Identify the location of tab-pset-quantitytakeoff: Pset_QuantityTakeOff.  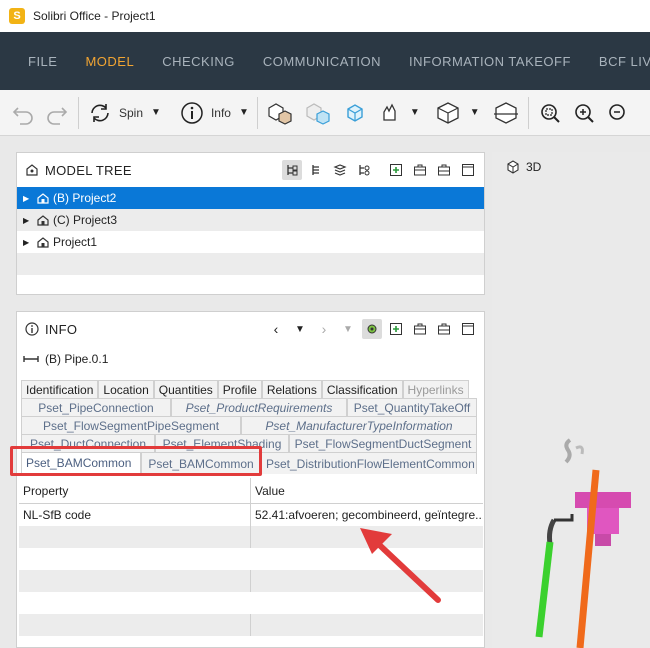
(412, 407).